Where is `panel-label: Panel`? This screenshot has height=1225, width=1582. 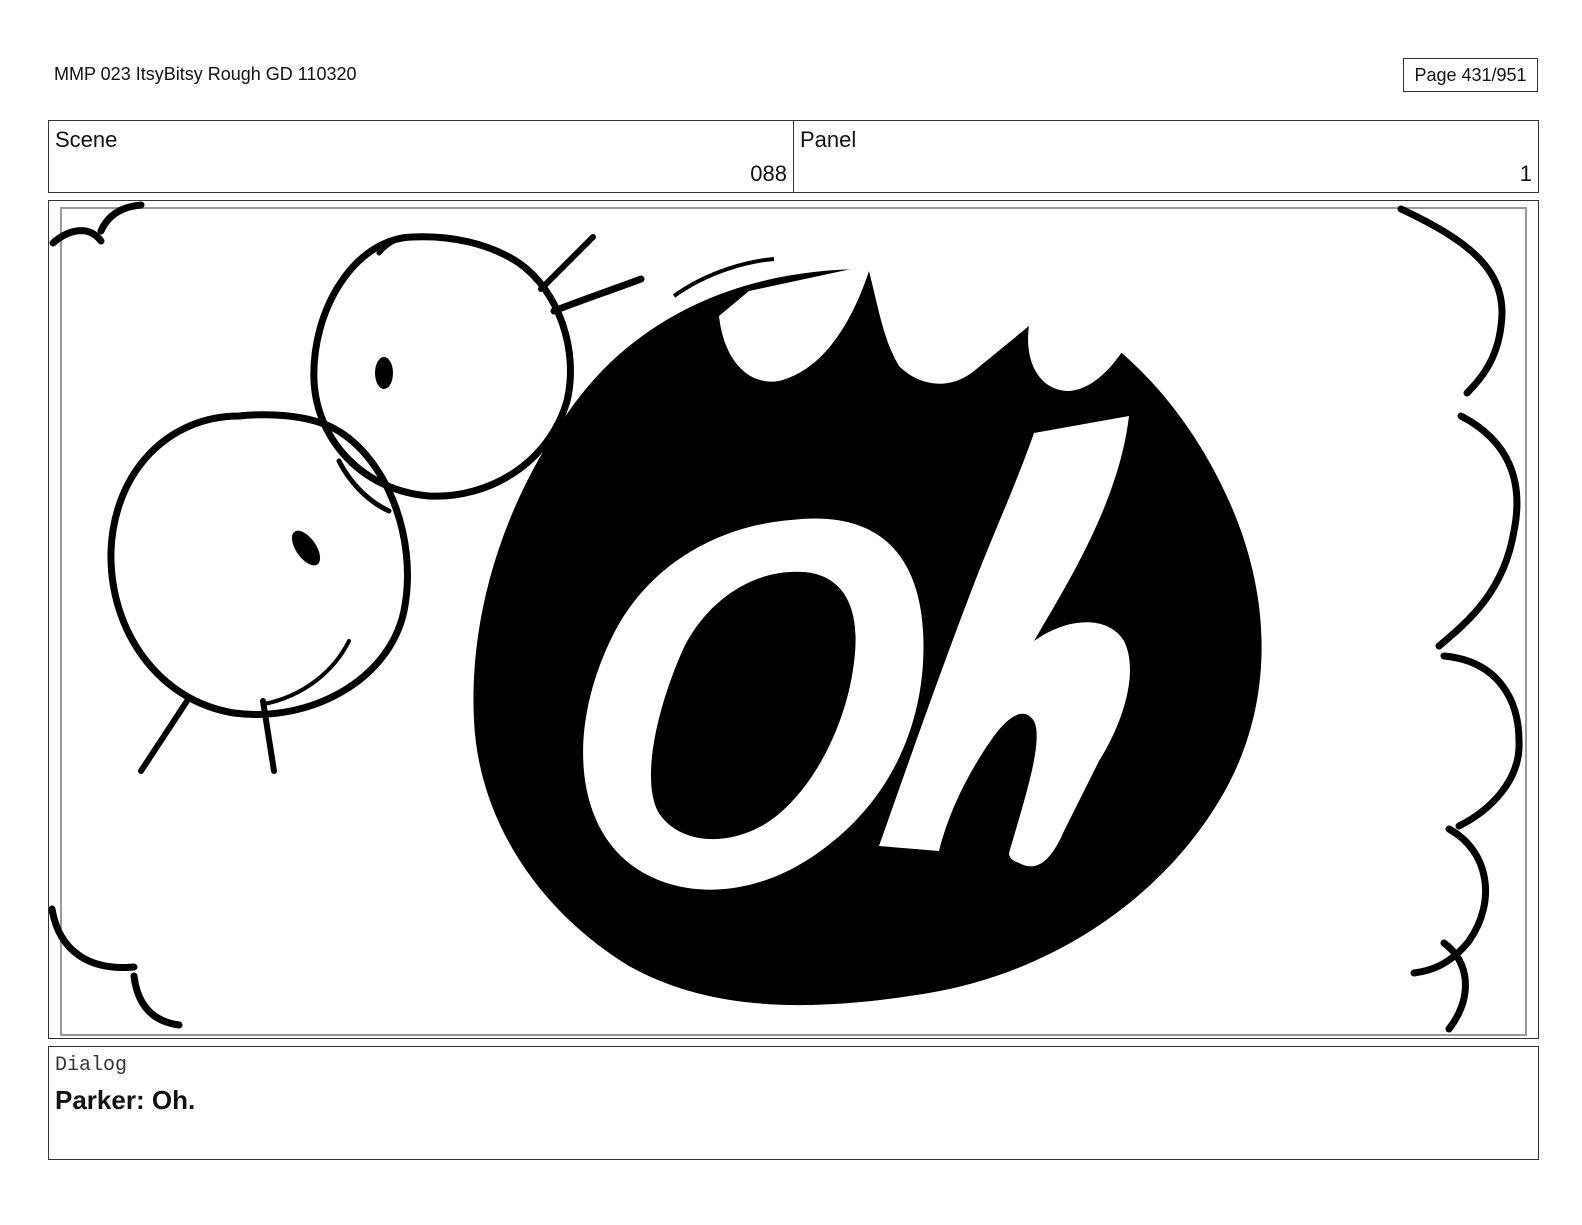 panel-label: Panel is located at coordinates (828, 139).